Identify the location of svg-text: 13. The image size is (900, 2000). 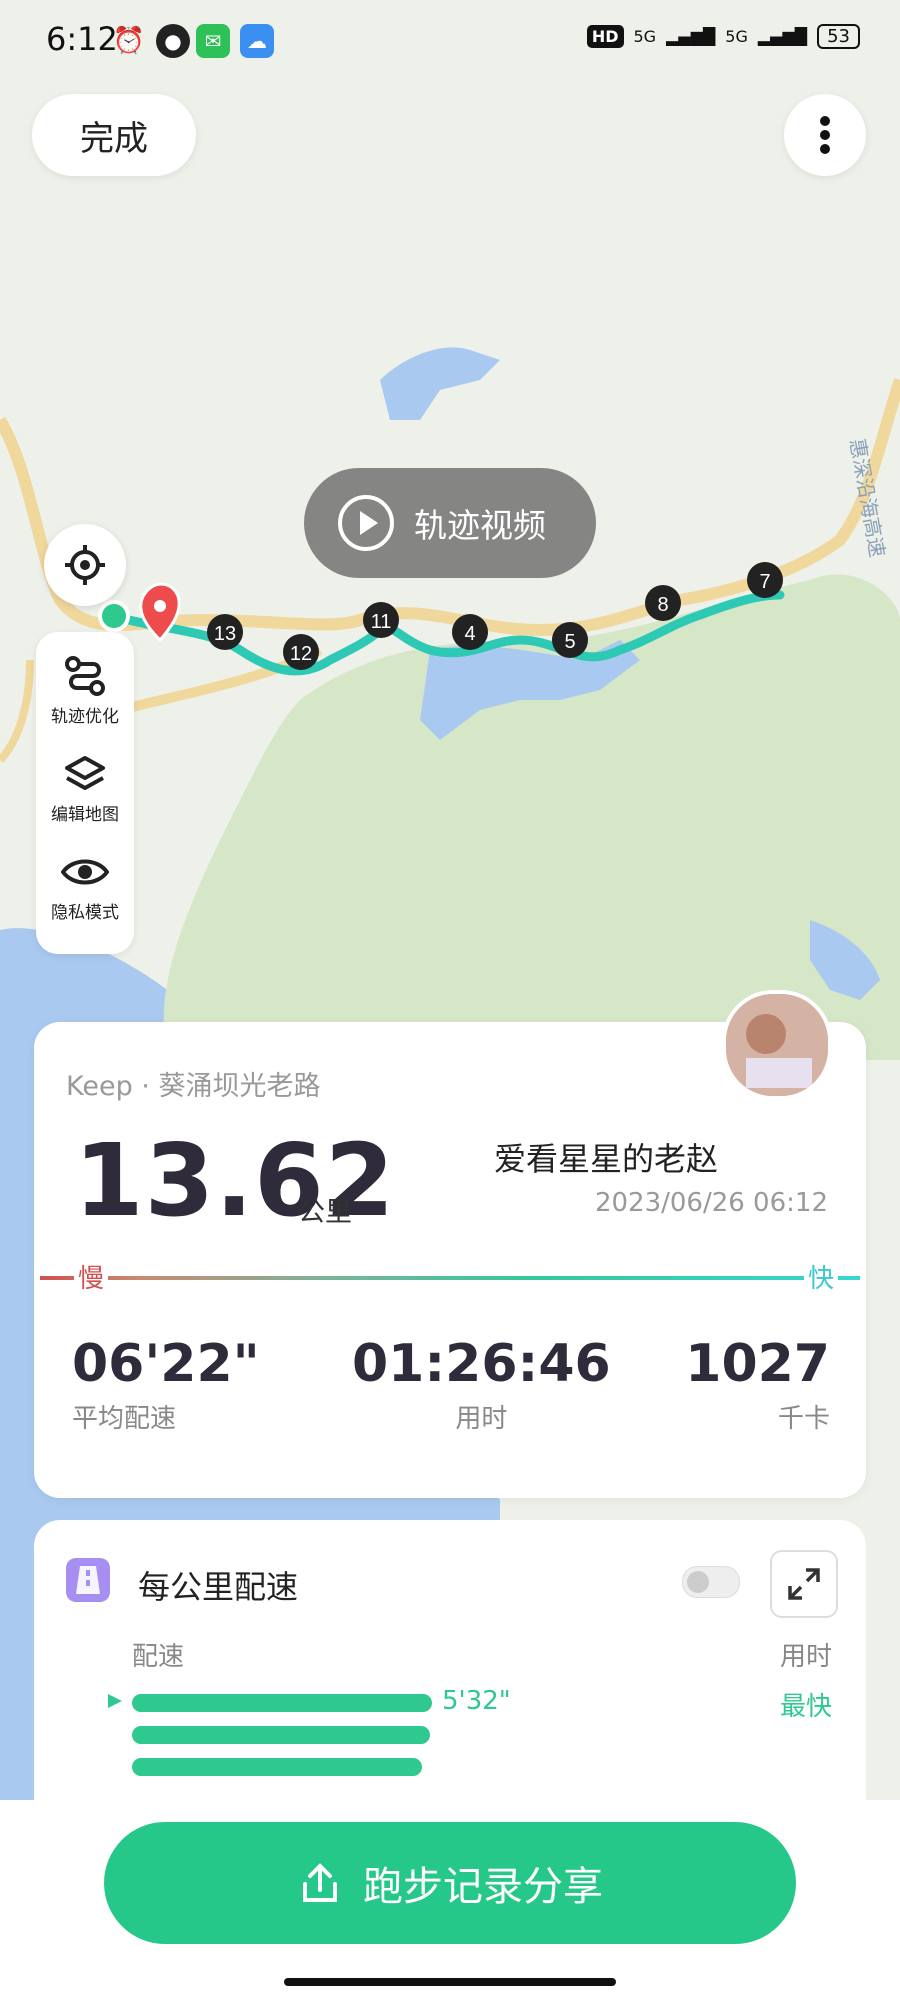
(225, 634).